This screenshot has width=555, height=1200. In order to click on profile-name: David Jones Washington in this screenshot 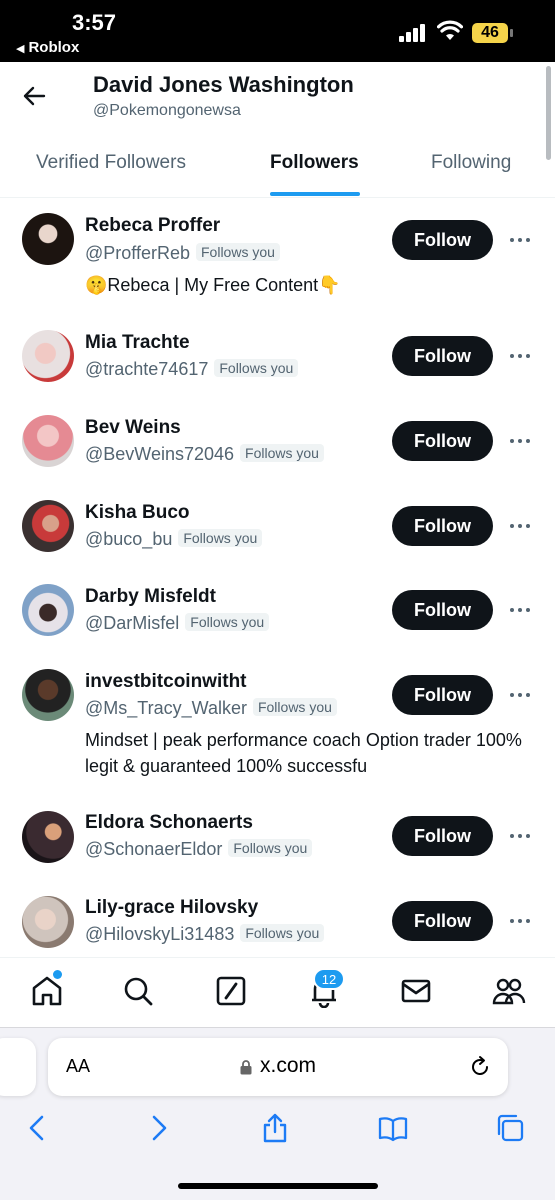, I will do `click(223, 84)`.